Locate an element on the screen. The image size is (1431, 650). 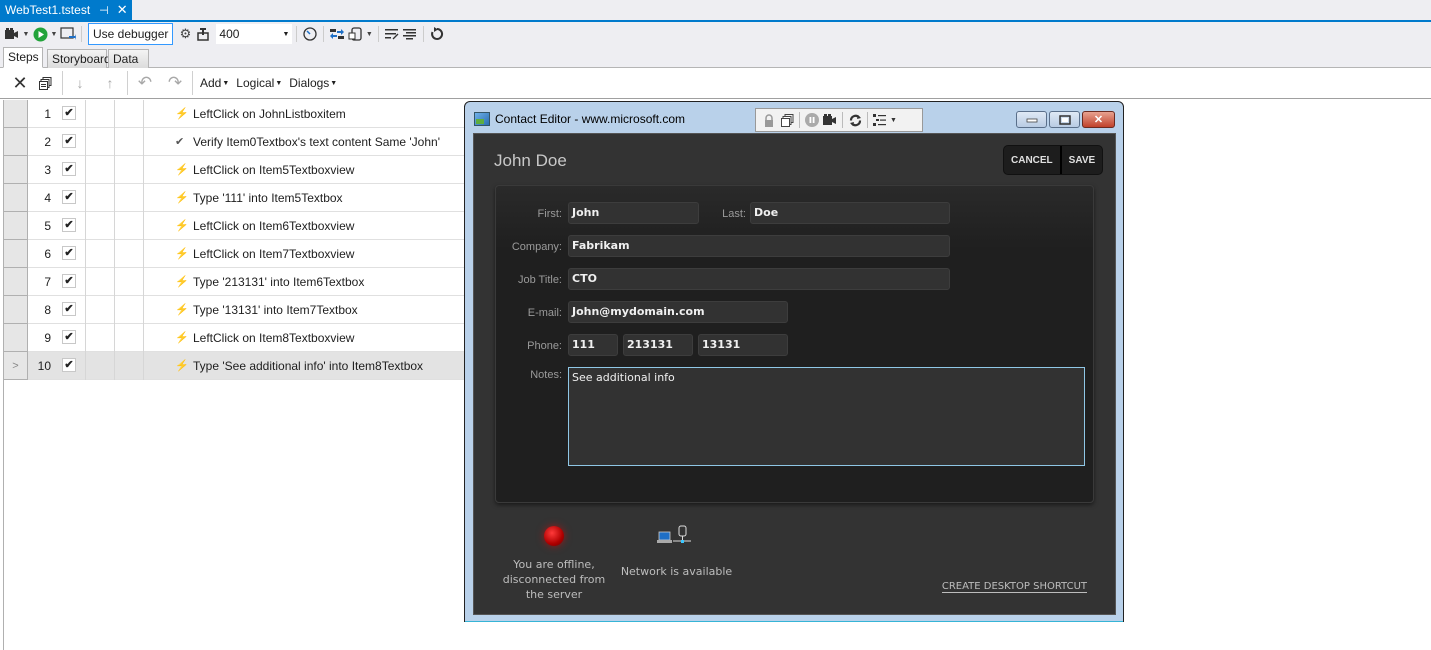
step-row: 8 ✔ ⚡ Type '13131' into Item7Textbox is located at coordinates (233, 310).